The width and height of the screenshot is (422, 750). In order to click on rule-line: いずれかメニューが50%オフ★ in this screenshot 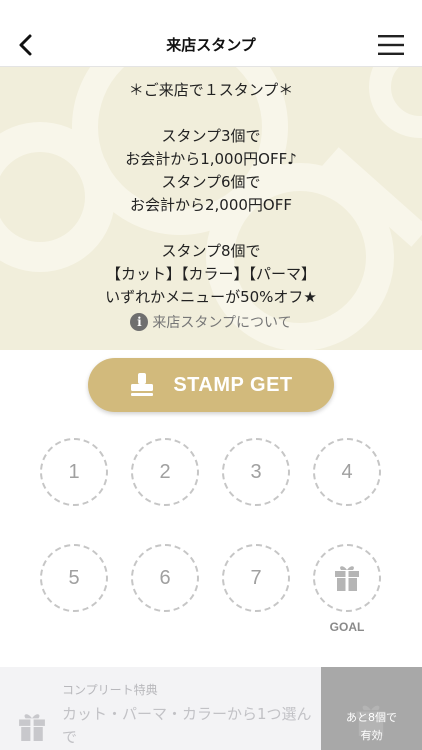, I will do `click(211, 297)`.